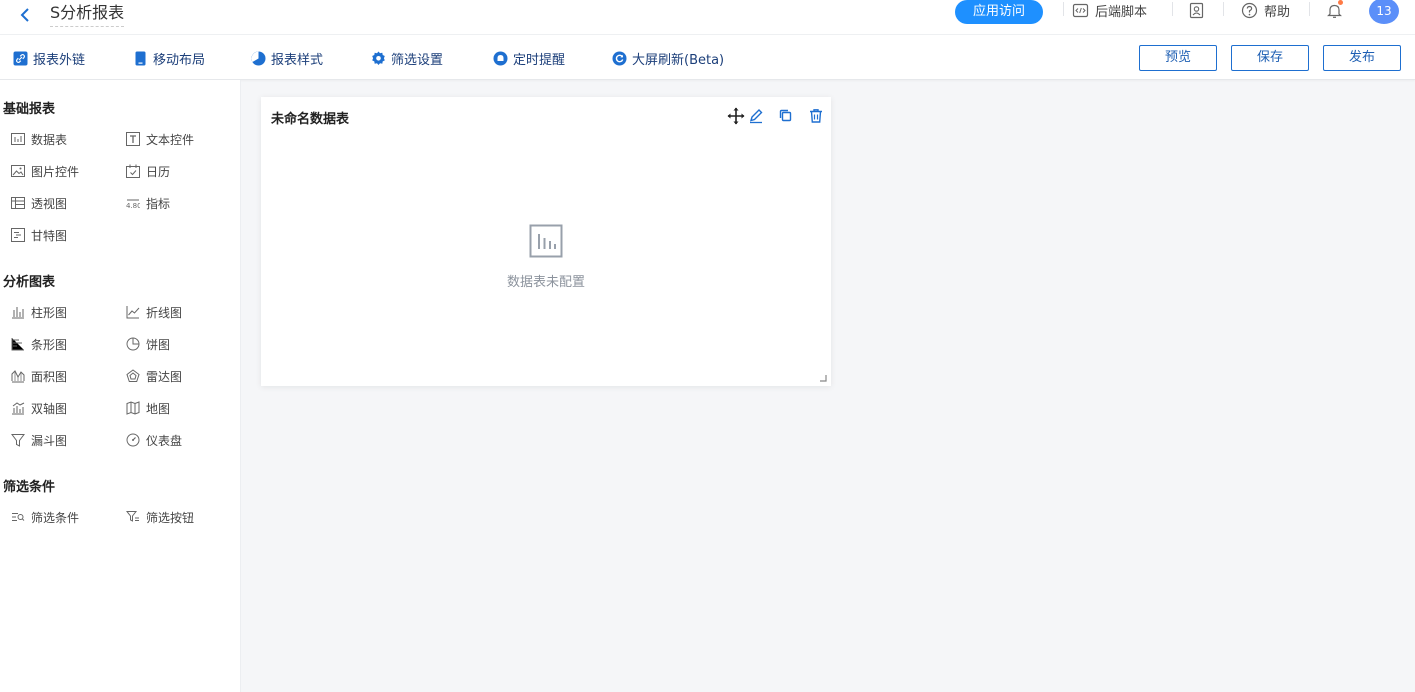 The image size is (1415, 692). What do you see at coordinates (55, 517) in the screenshot?
I see `component-label: 筛选条件` at bounding box center [55, 517].